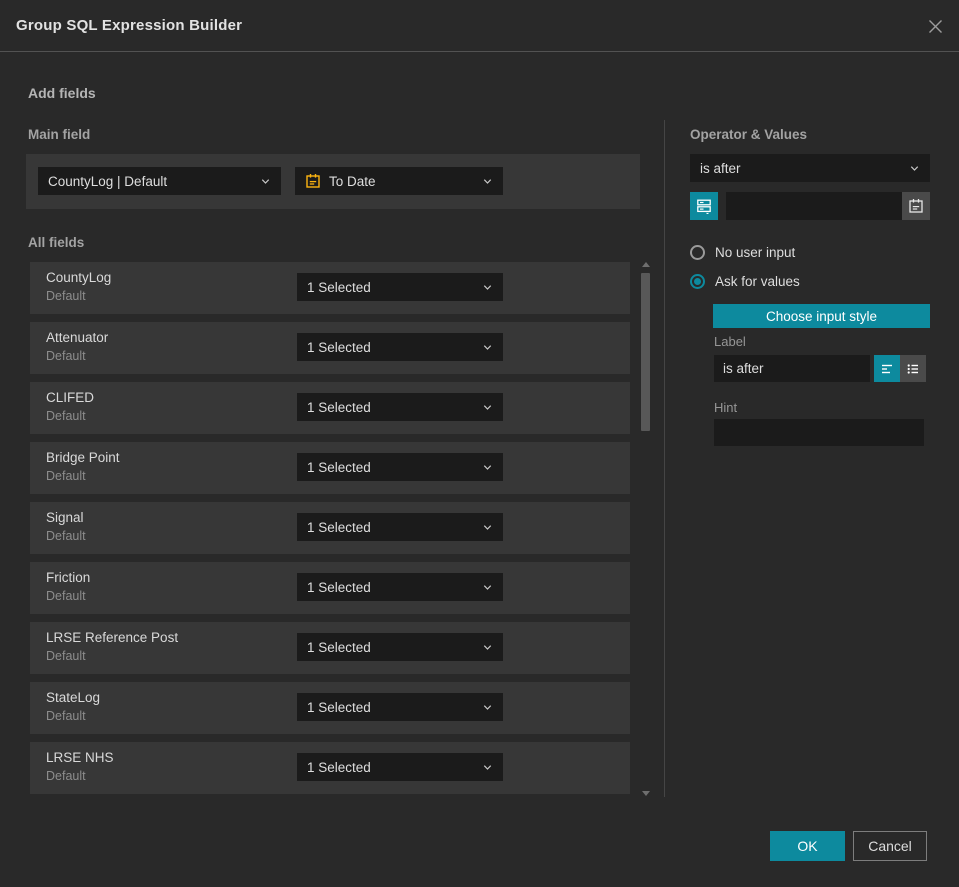 This screenshot has width=959, height=887. I want to click on label-input-row, so click(820, 368).